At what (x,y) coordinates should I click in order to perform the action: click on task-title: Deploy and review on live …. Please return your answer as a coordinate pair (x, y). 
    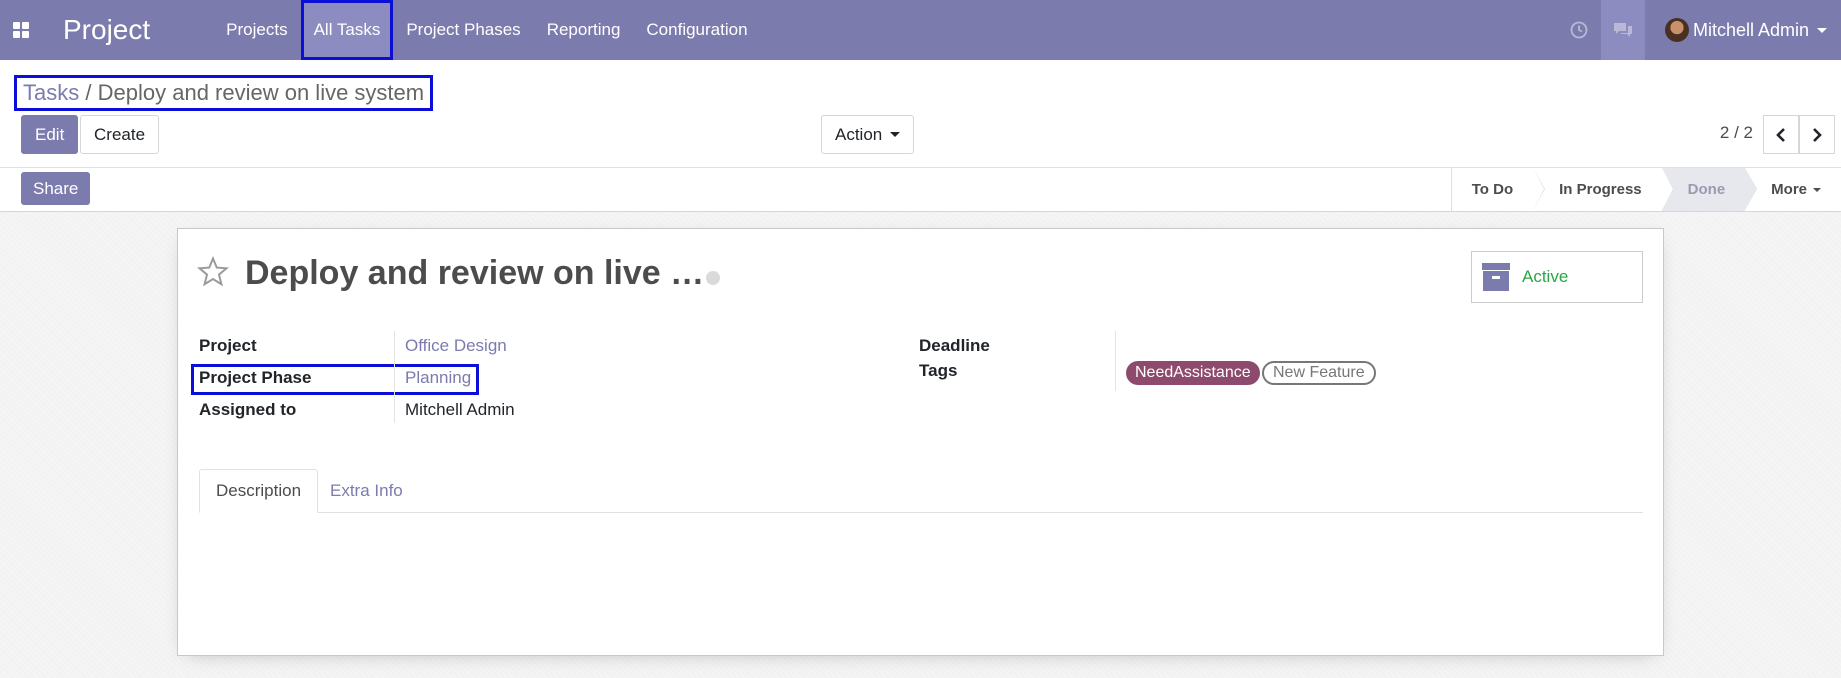
    Looking at the image, I should click on (474, 273).